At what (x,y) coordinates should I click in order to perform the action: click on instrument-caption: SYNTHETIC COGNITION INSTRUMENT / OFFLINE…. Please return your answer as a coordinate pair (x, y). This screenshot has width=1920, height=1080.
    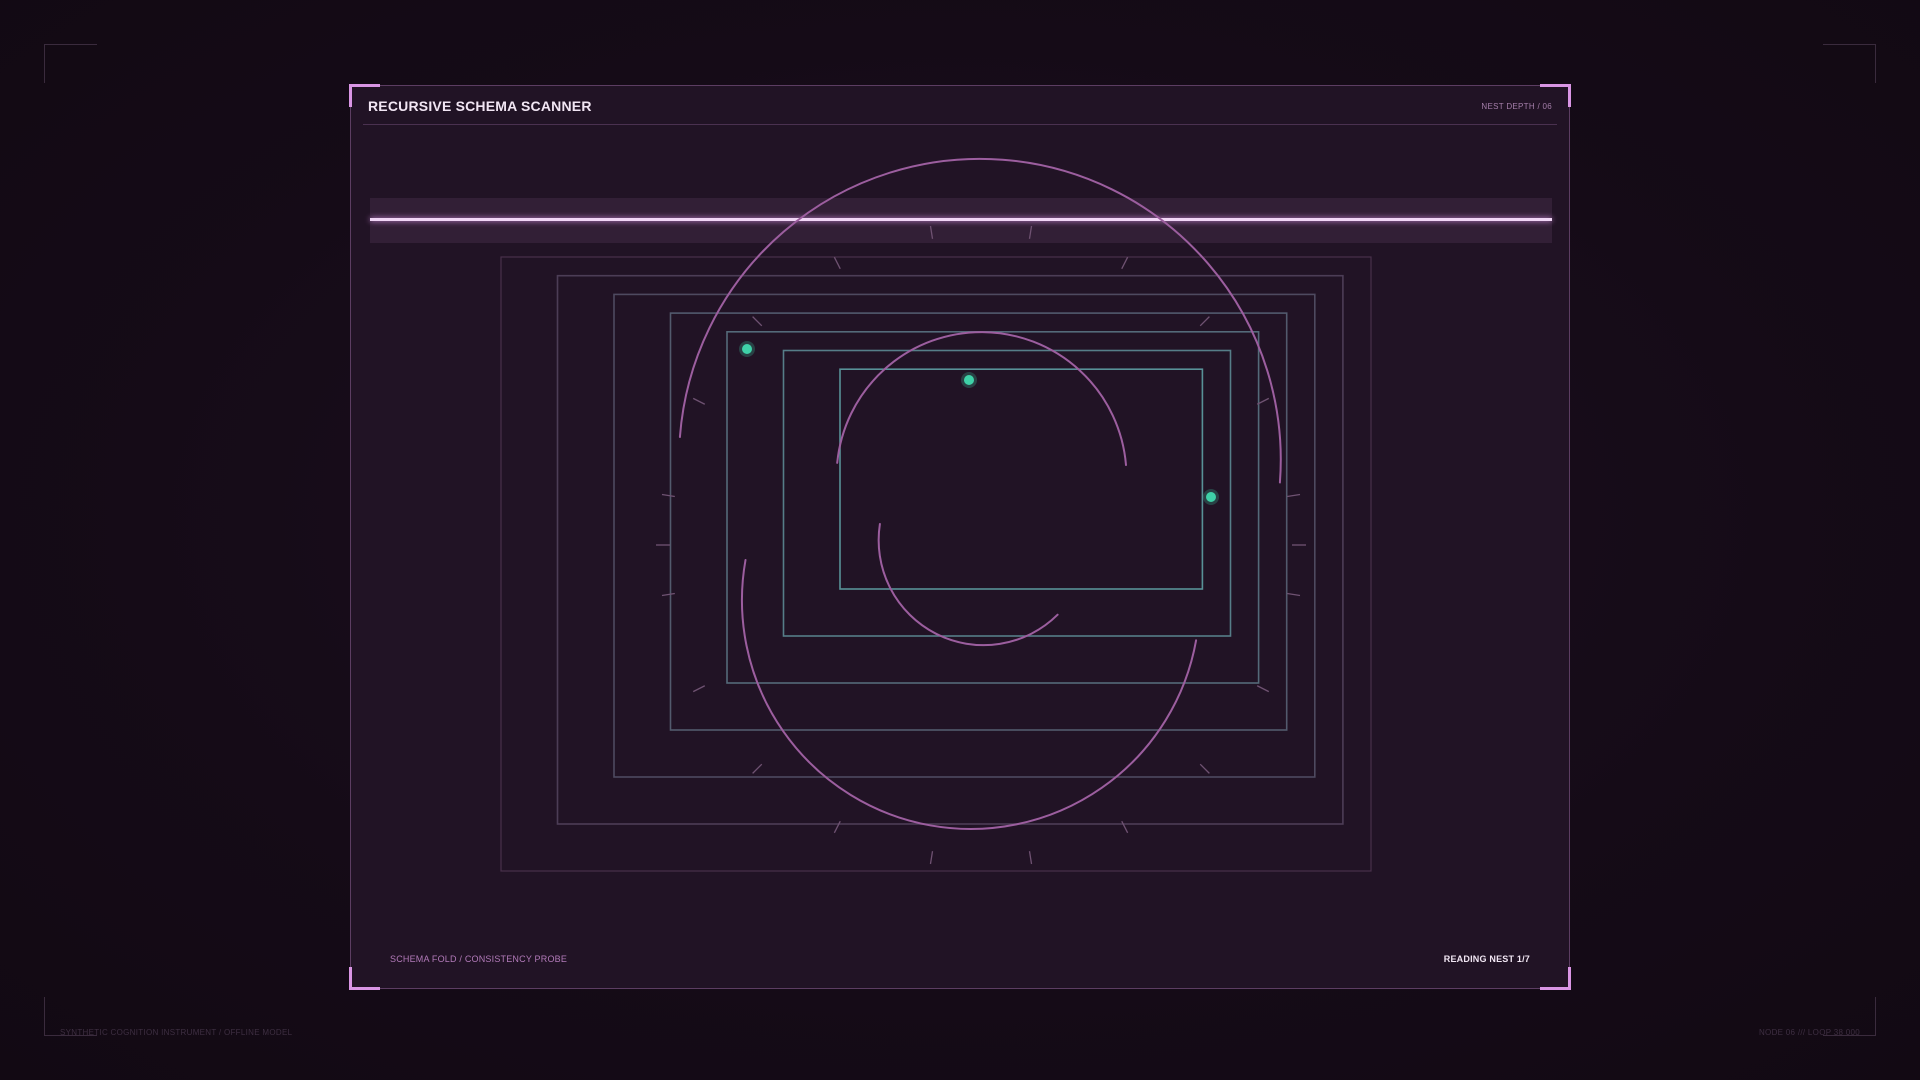
    Looking at the image, I should click on (176, 1032).